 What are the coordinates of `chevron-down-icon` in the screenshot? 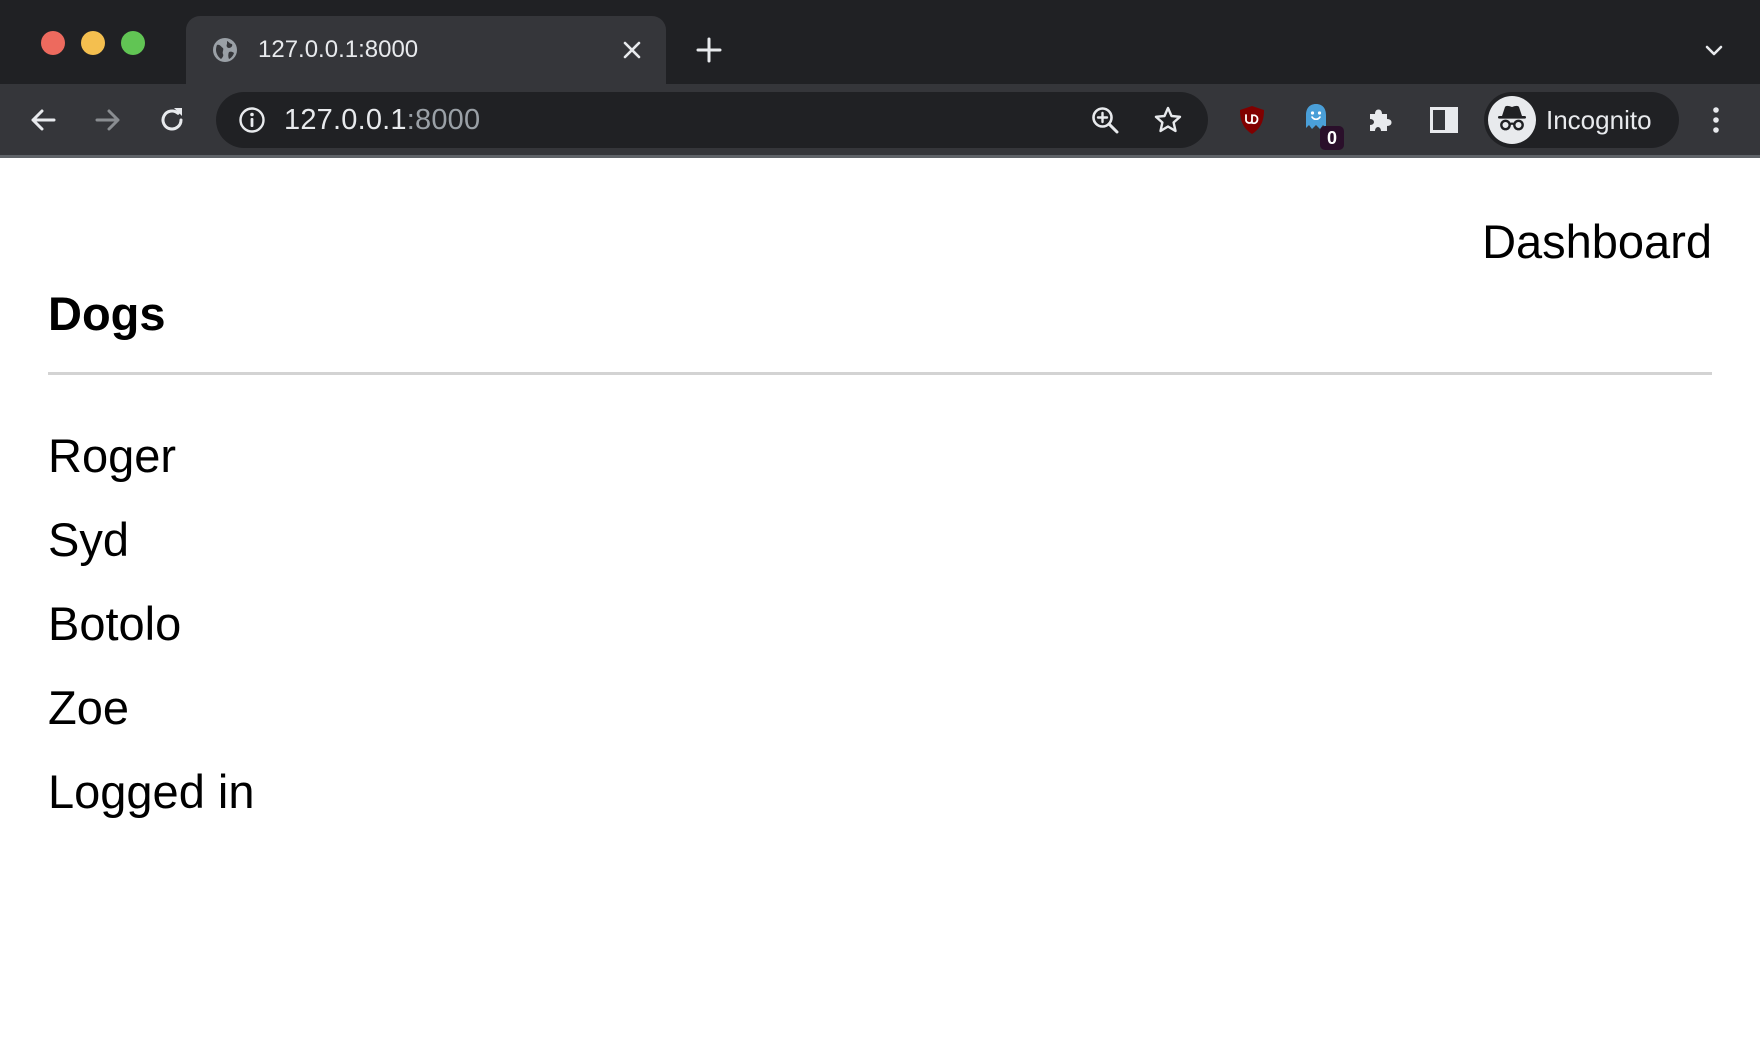 It's located at (1714, 50).